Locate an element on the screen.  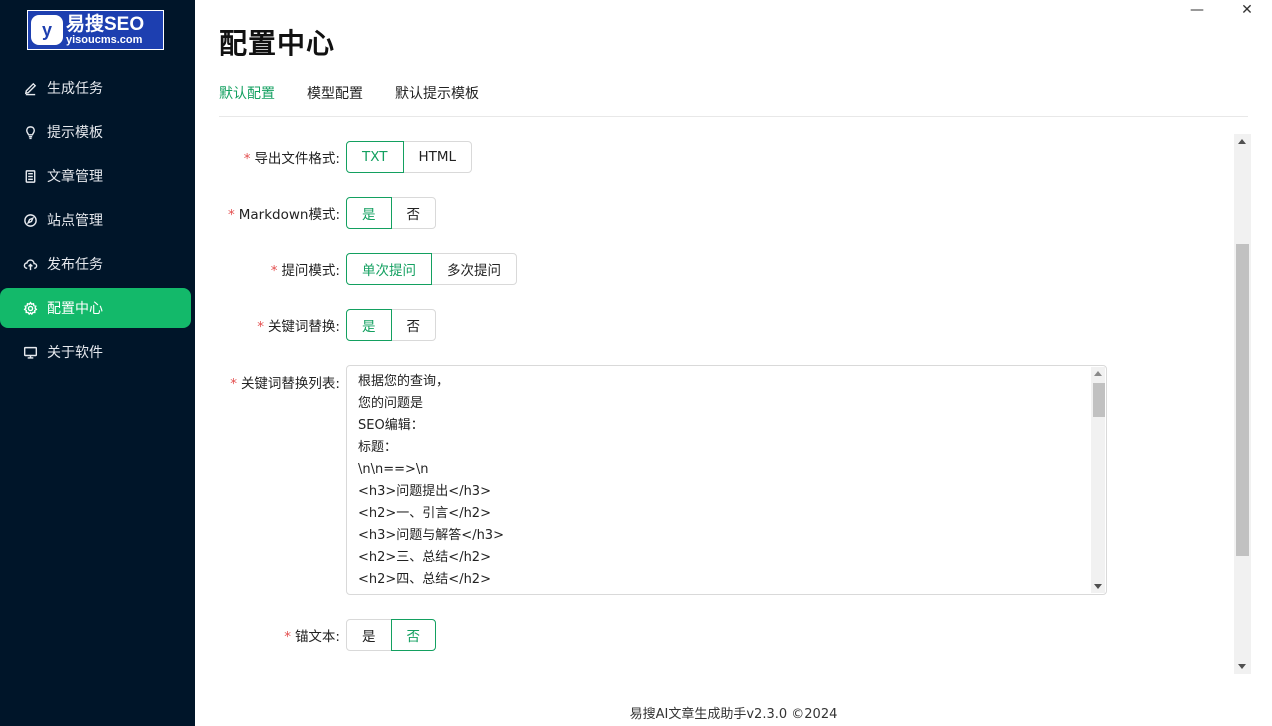
export-format-radio-group: TXT HTML is located at coordinates (409, 157).